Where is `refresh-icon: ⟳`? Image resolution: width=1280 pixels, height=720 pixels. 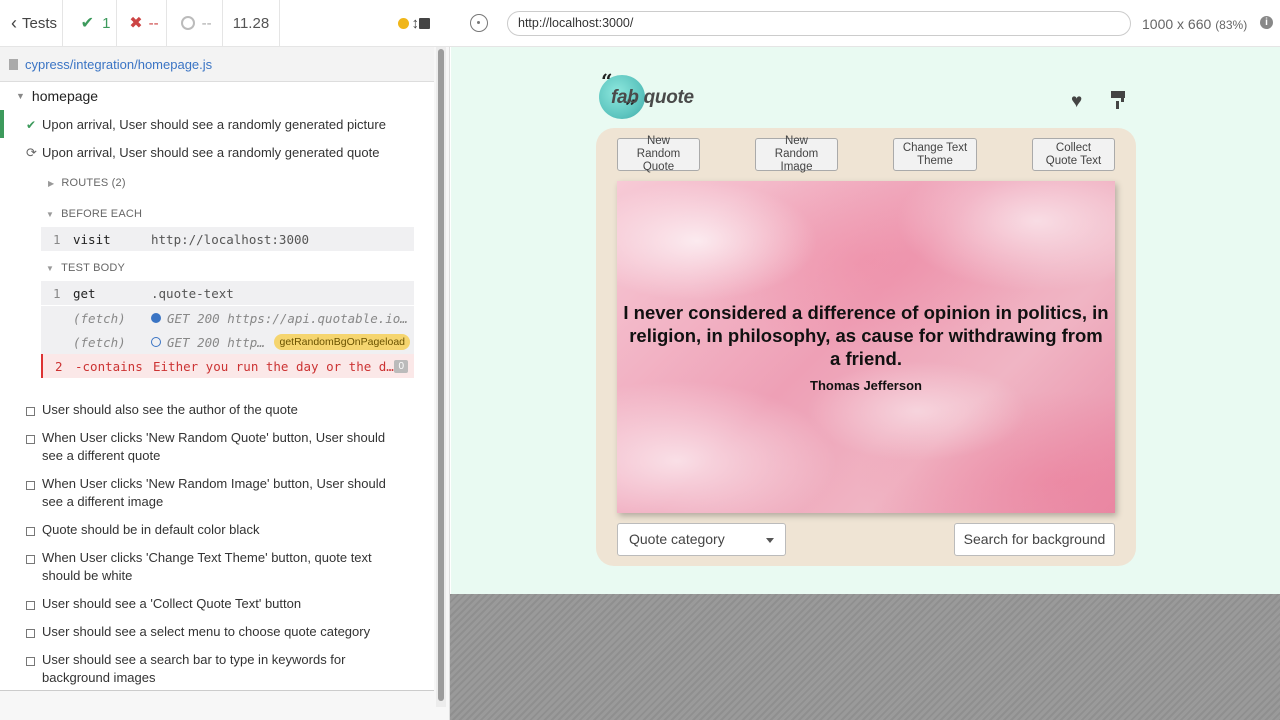
refresh-icon: ⟳ is located at coordinates (31, 152).